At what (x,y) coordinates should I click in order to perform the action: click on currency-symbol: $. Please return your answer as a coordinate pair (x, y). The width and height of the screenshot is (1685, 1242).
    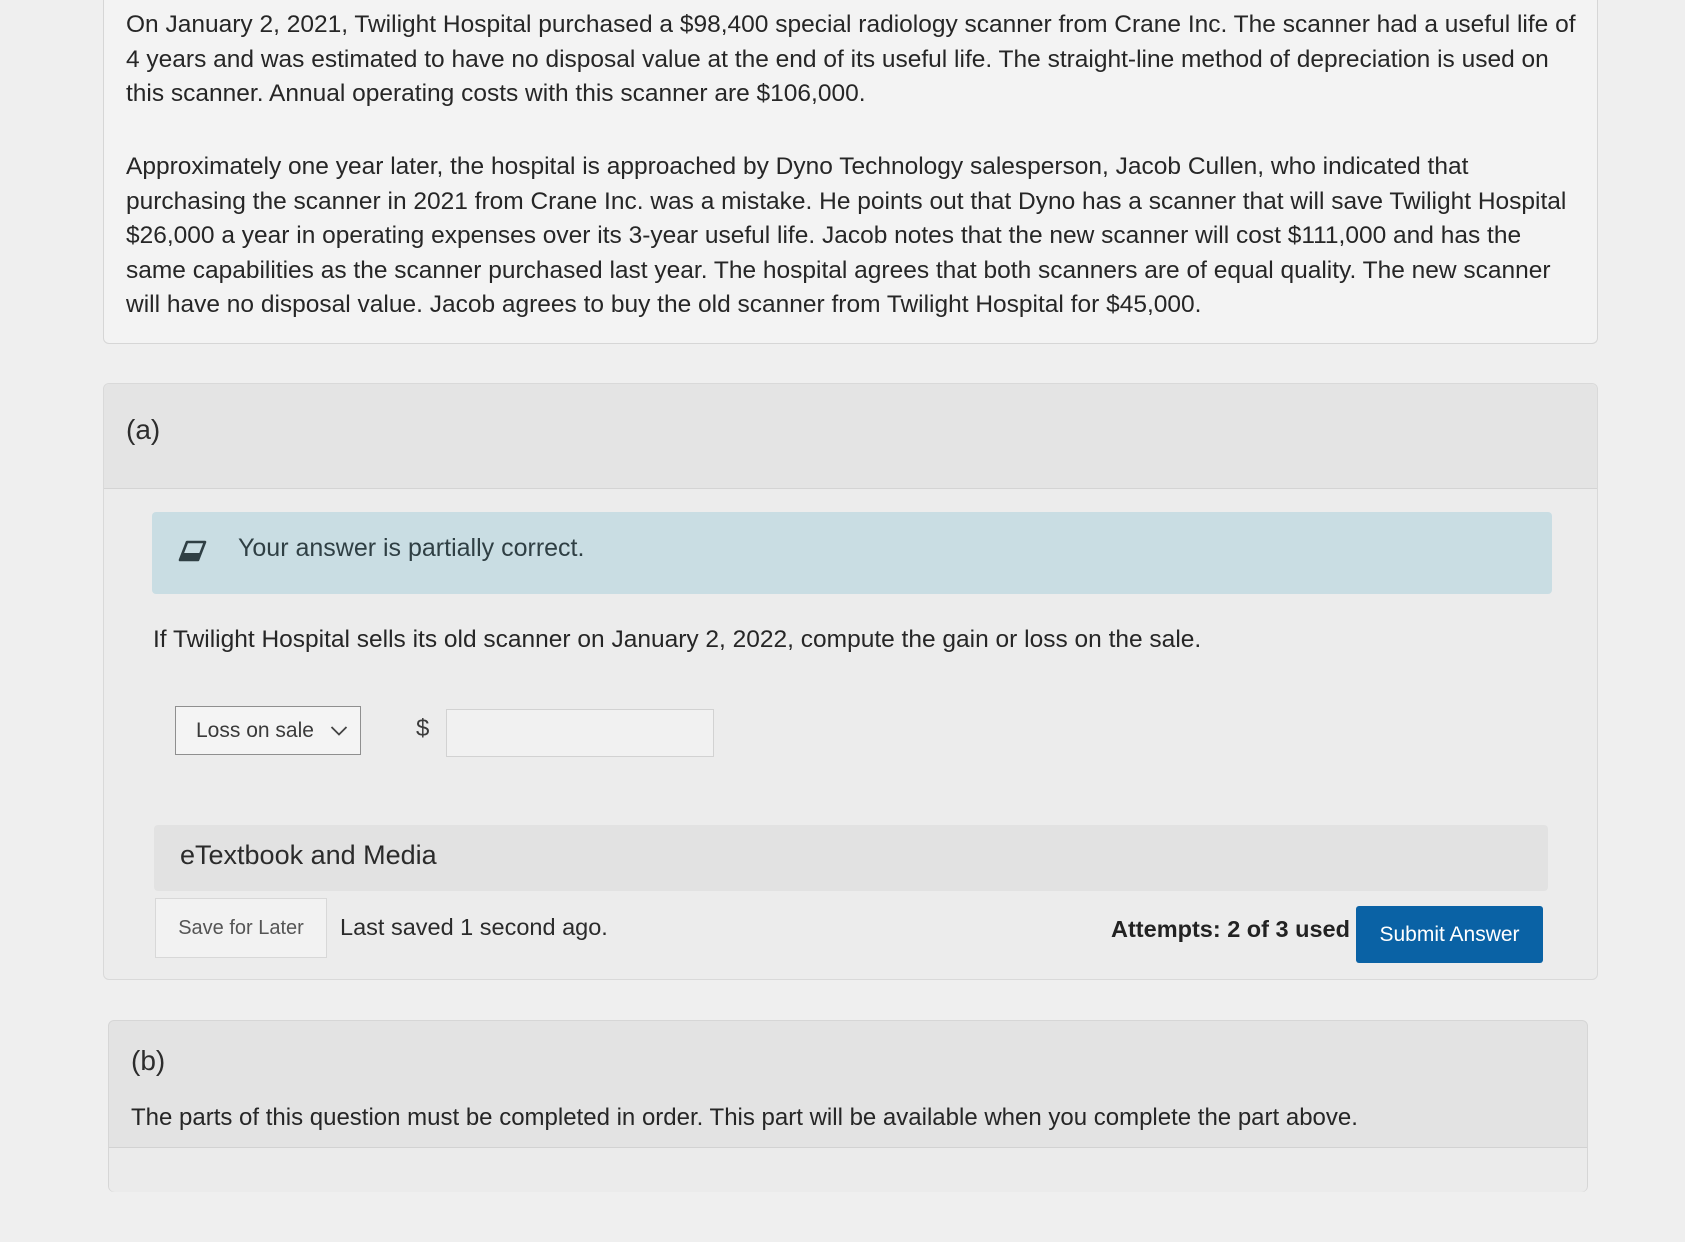
    Looking at the image, I should click on (423, 728).